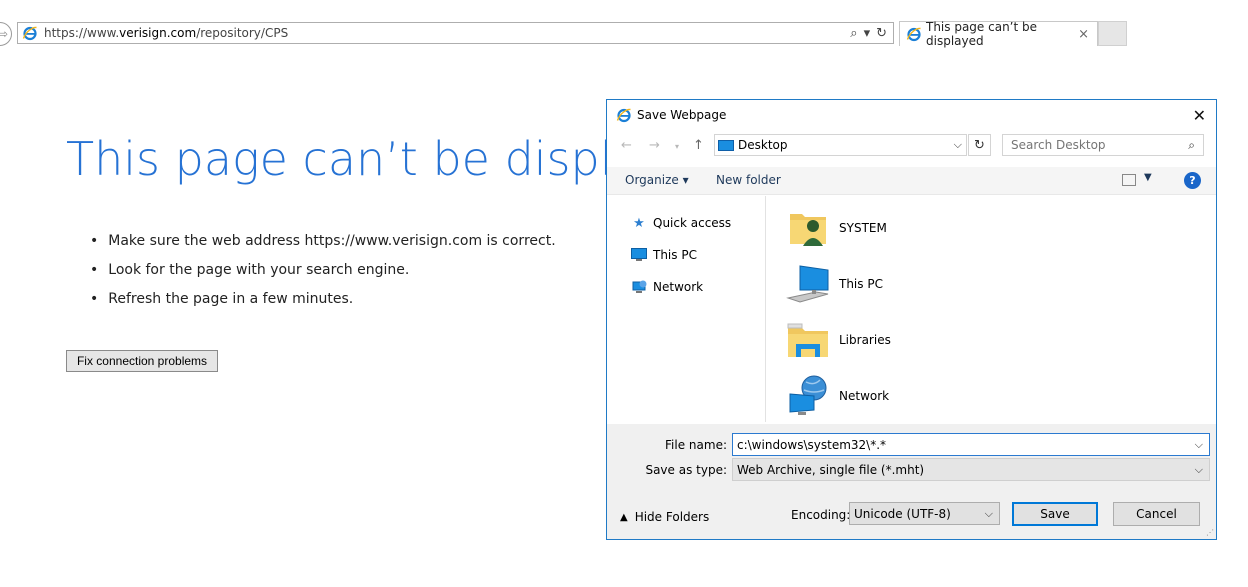 The height and width of the screenshot is (587, 1248). I want to click on new-folder-button: New folder, so click(748, 180).